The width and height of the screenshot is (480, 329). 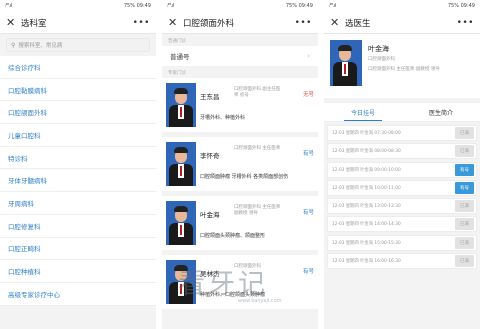 I want to click on title-bar: ✕ 口腔颌面外科 •••, so click(x=240, y=23).